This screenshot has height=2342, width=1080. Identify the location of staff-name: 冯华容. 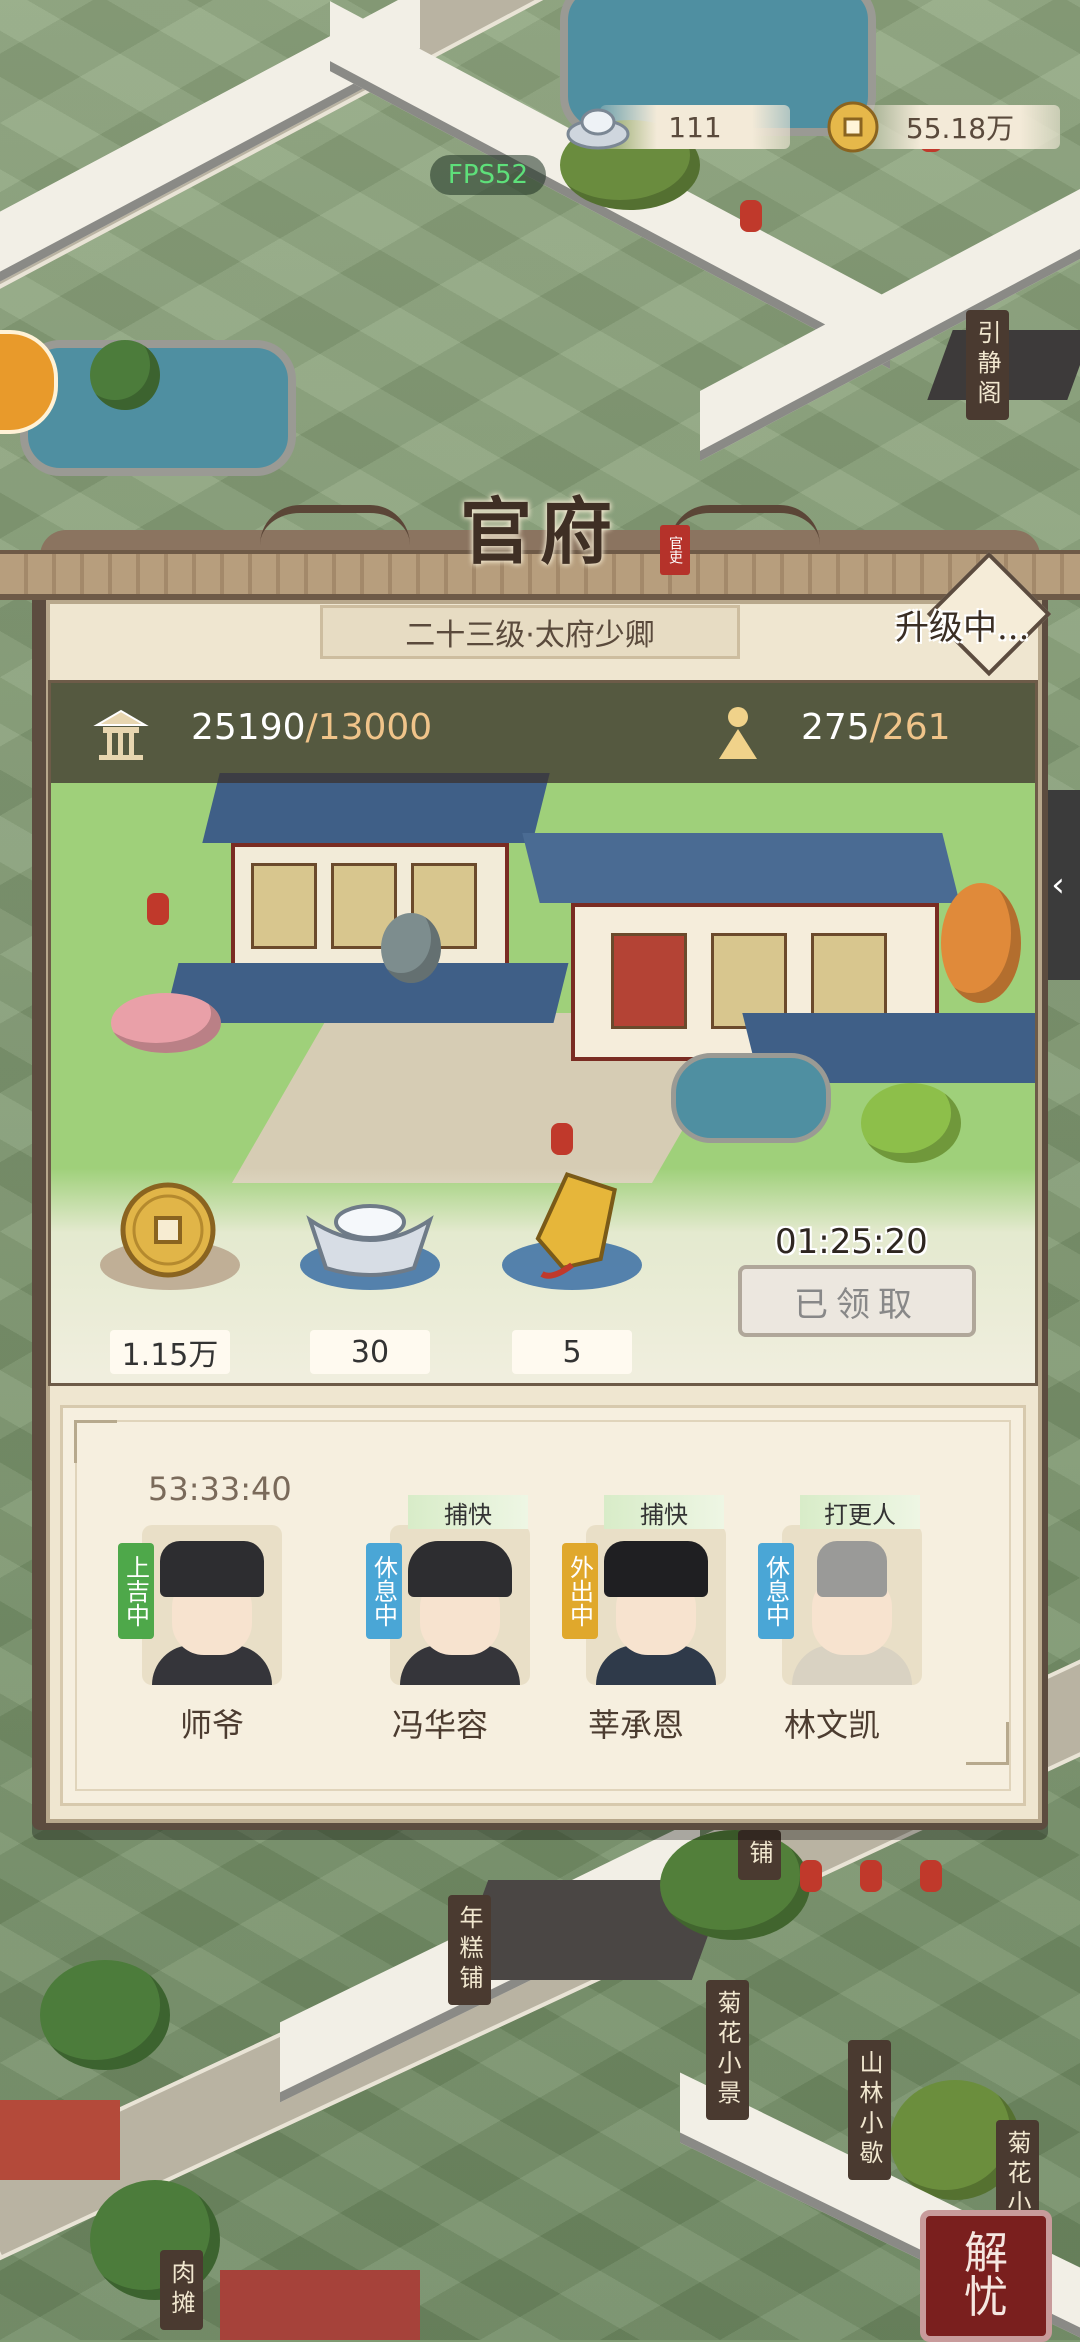
(439, 1725).